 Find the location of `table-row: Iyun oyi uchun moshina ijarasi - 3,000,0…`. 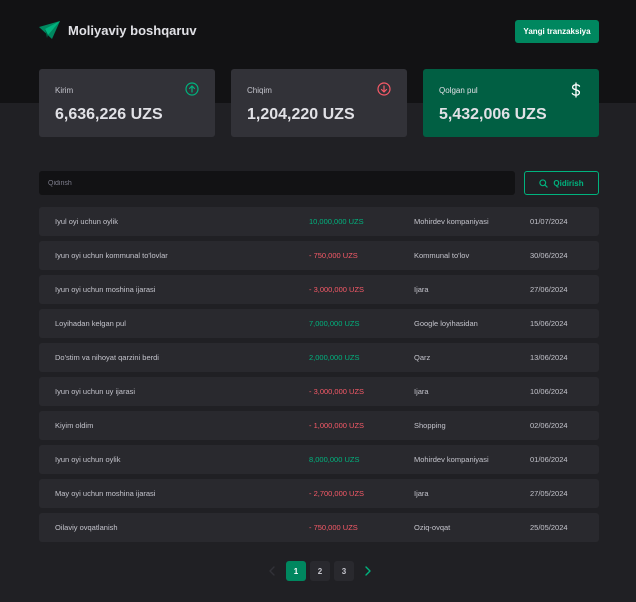

table-row: Iyun oyi uchun moshina ijarasi - 3,000,0… is located at coordinates (319, 289).